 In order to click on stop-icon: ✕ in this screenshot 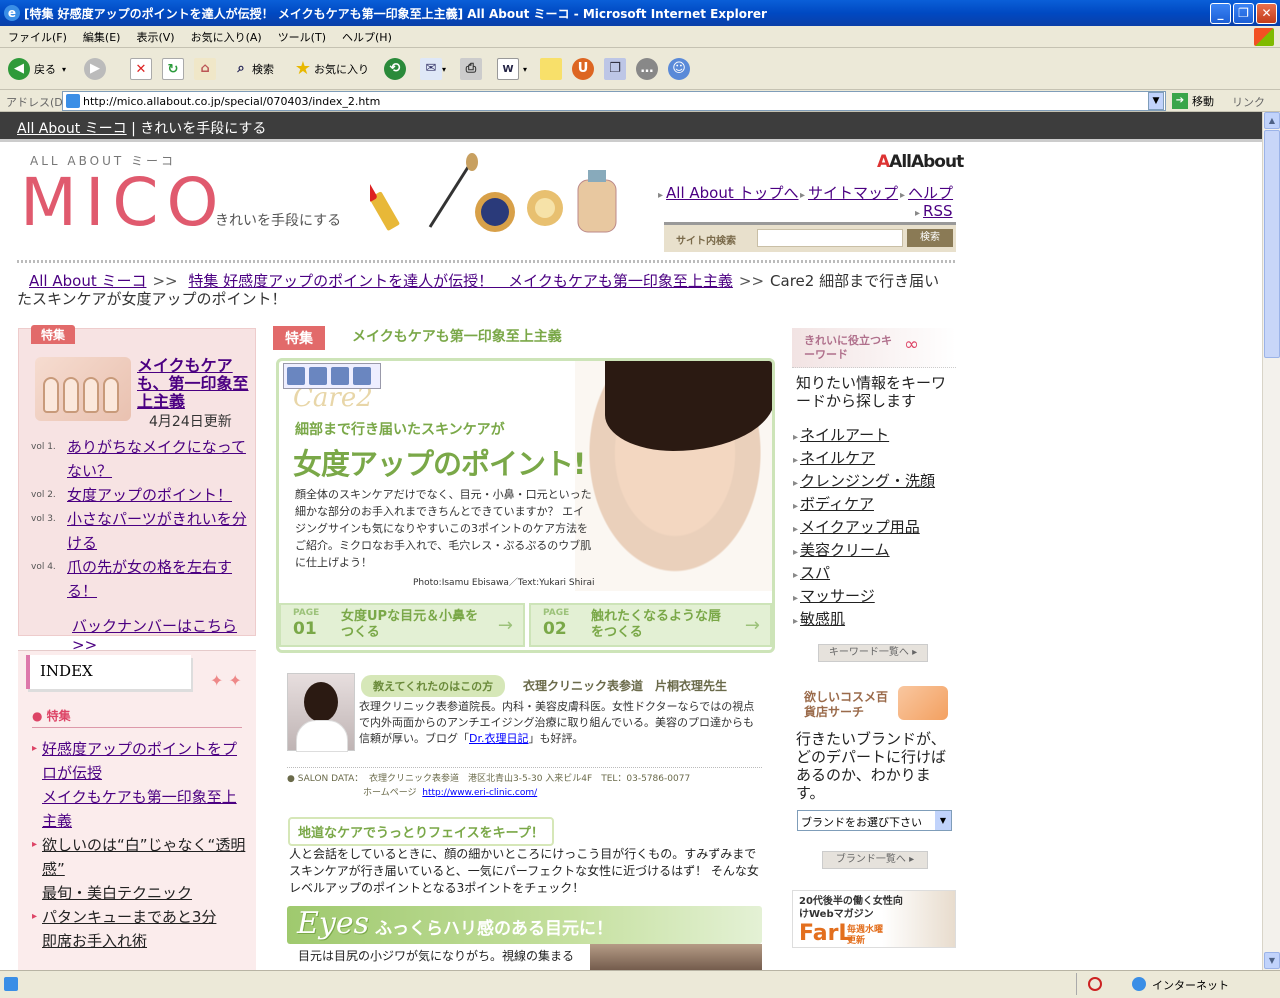, I will do `click(141, 69)`.